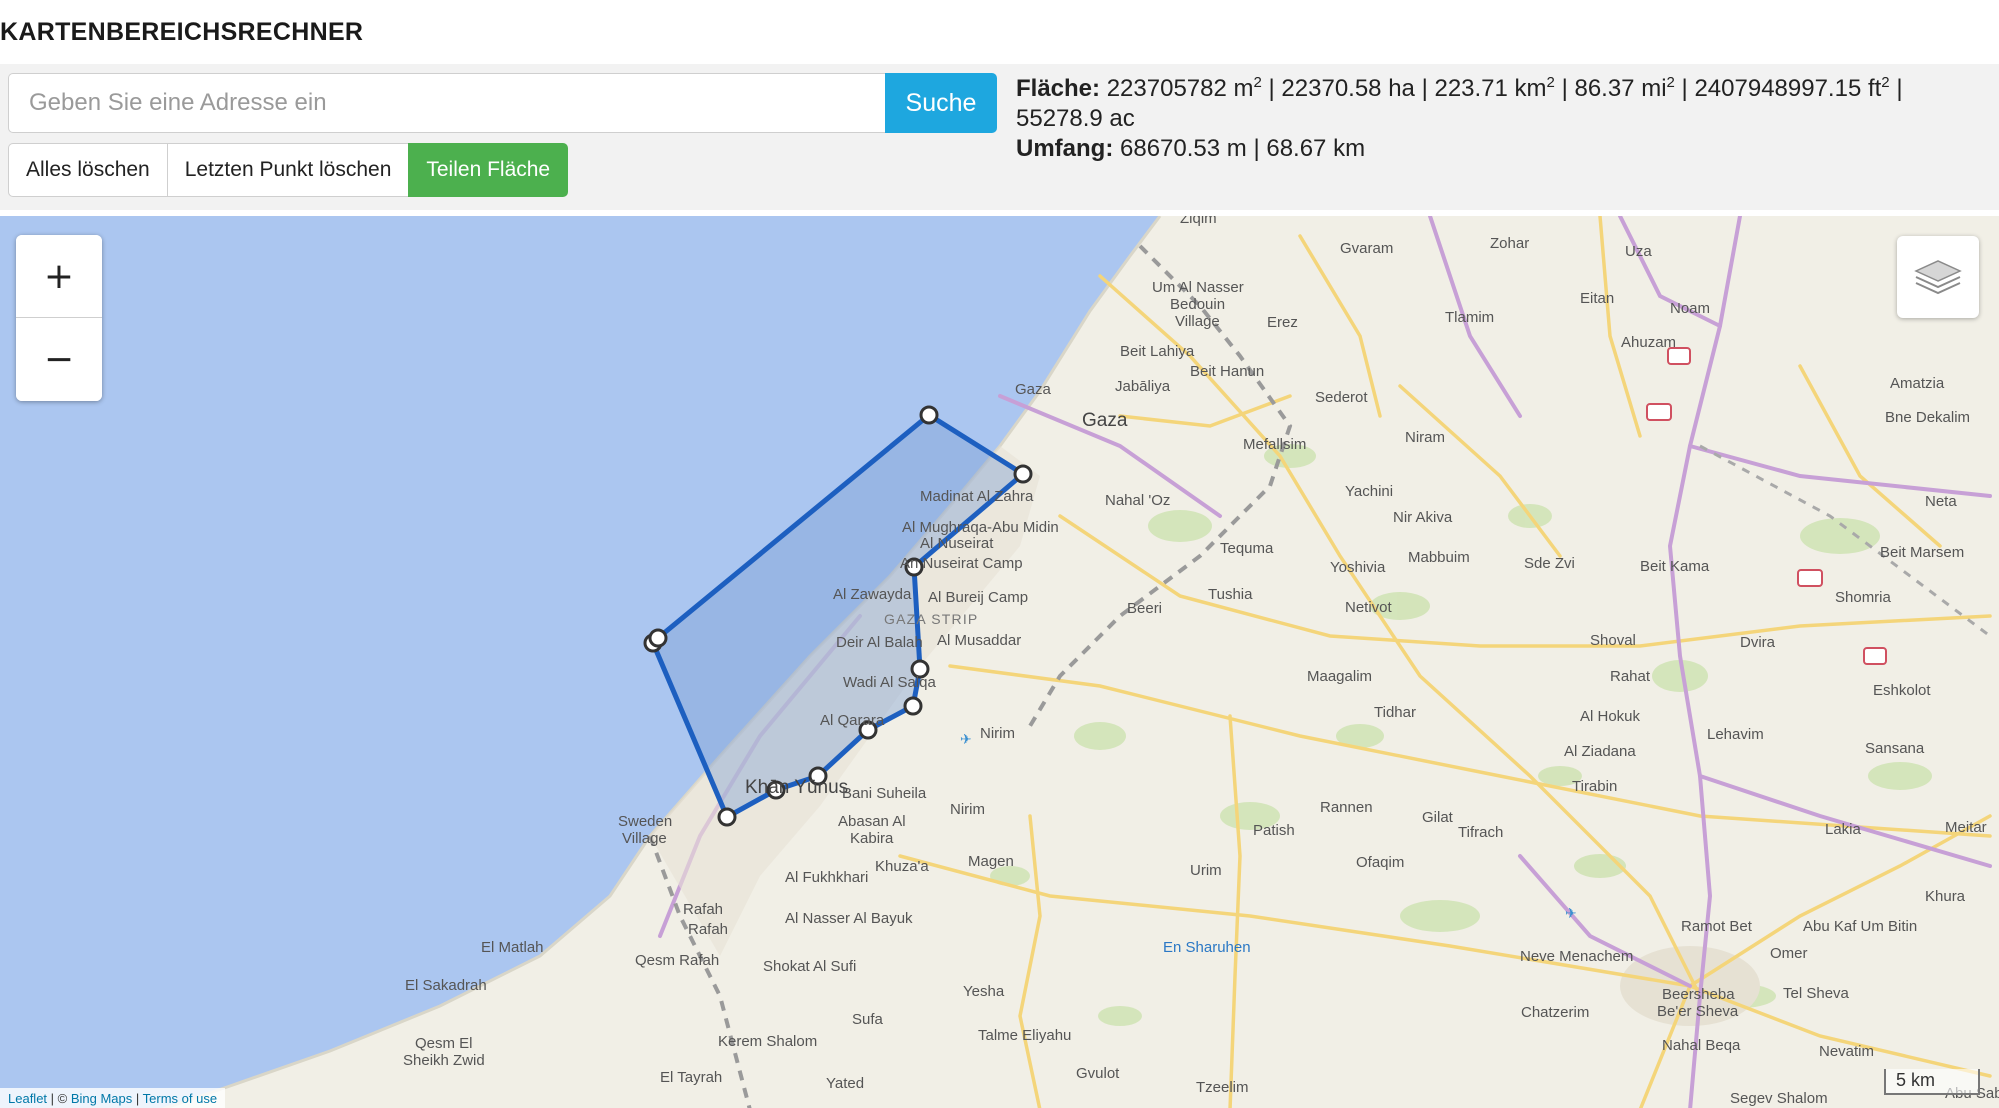  What do you see at coordinates (1227, 371) in the screenshot?
I see `place-label: Beit Hanun` at bounding box center [1227, 371].